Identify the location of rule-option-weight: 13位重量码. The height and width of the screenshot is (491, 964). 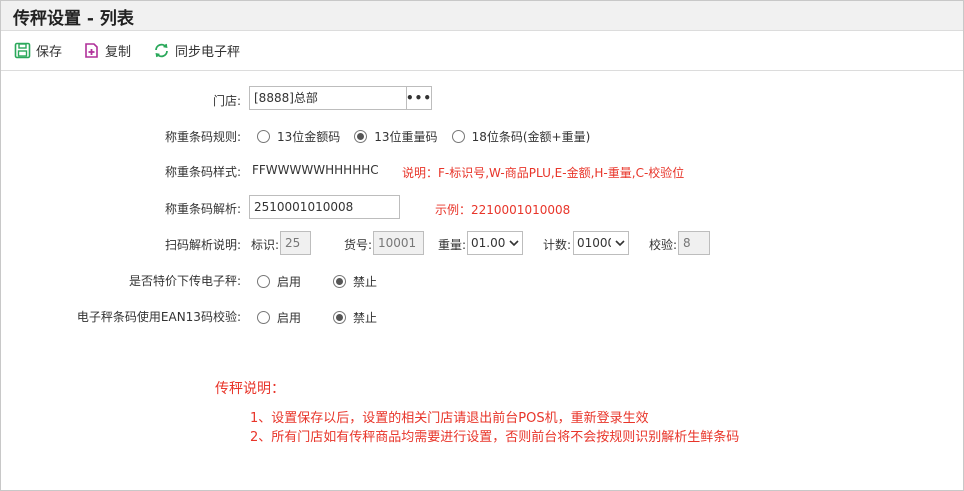
(396, 136).